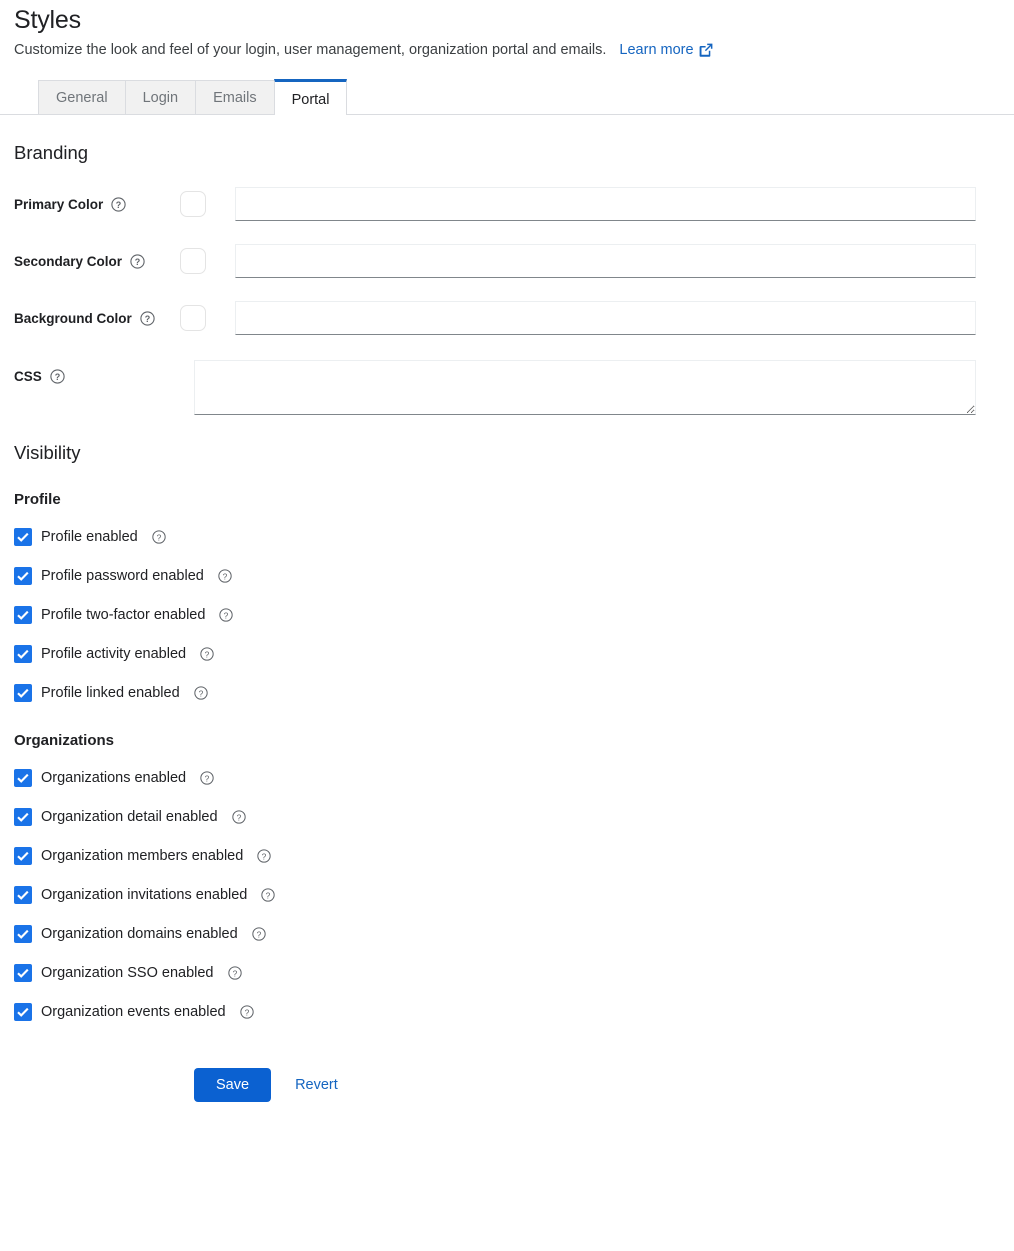  I want to click on checkbox-label: Organization invitations enabled, so click(144, 895).